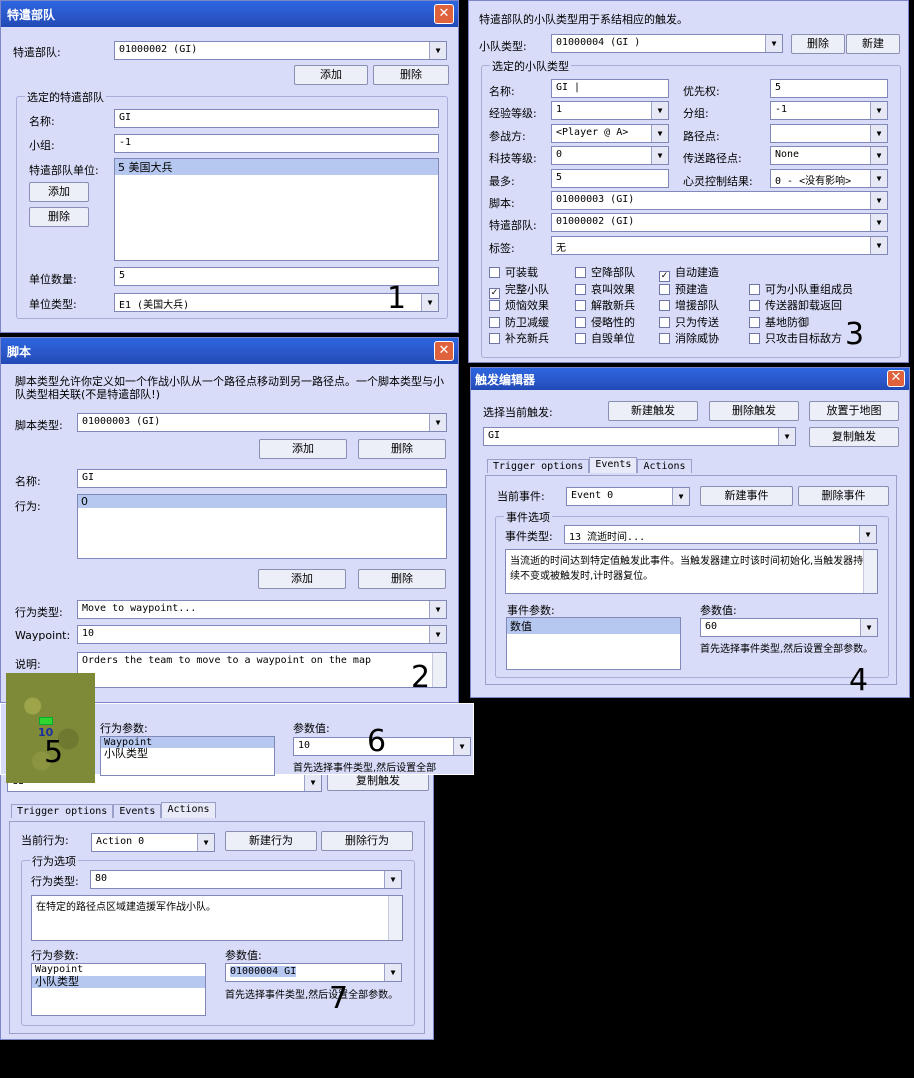 This screenshot has height=1078, width=914. I want to click on action-type-select: 80, so click(246, 879).